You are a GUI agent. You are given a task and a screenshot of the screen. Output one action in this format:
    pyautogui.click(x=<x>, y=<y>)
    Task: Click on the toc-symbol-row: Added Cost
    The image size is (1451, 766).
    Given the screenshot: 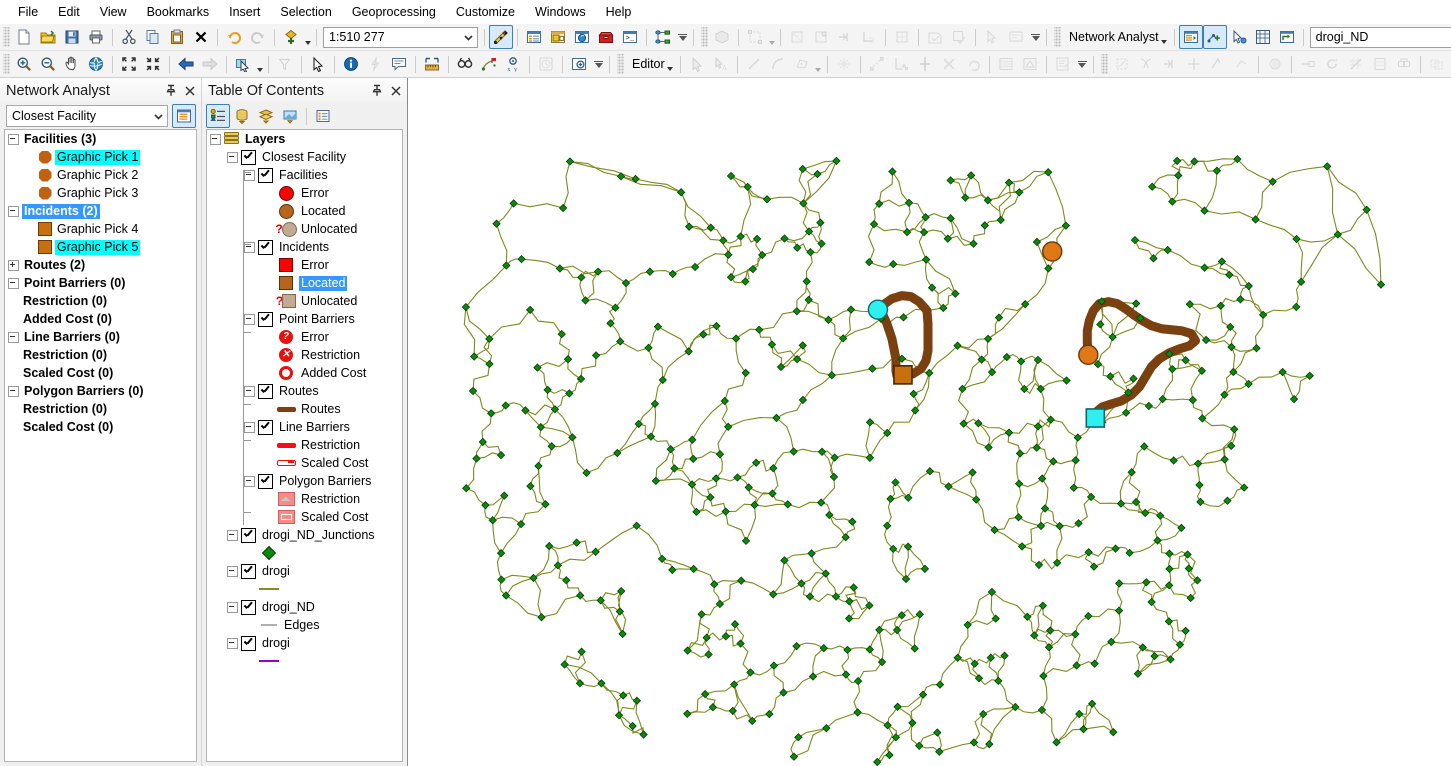 What is the action you would take?
    pyautogui.click(x=304, y=373)
    